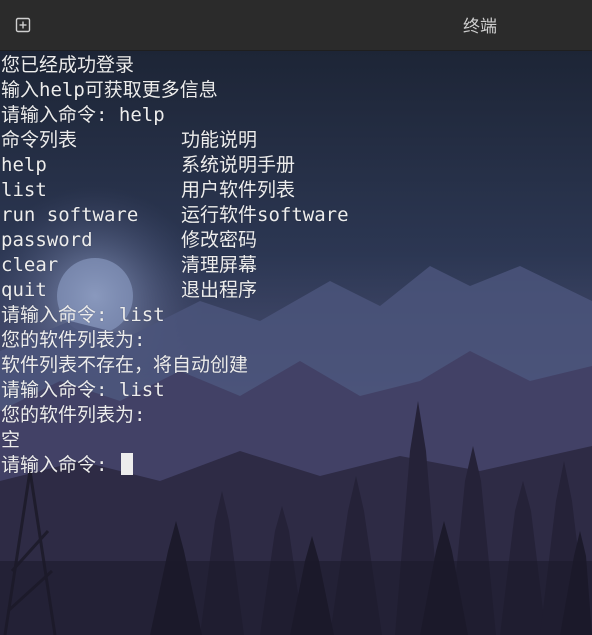 The height and width of the screenshot is (635, 592). Describe the element at coordinates (24, 190) in the screenshot. I see `help-command: list` at that location.